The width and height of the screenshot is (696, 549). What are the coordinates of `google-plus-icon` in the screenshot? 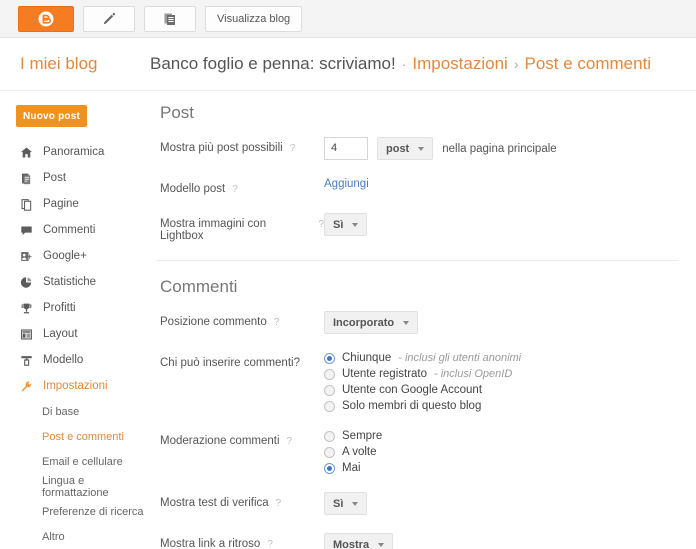 It's located at (26, 256).